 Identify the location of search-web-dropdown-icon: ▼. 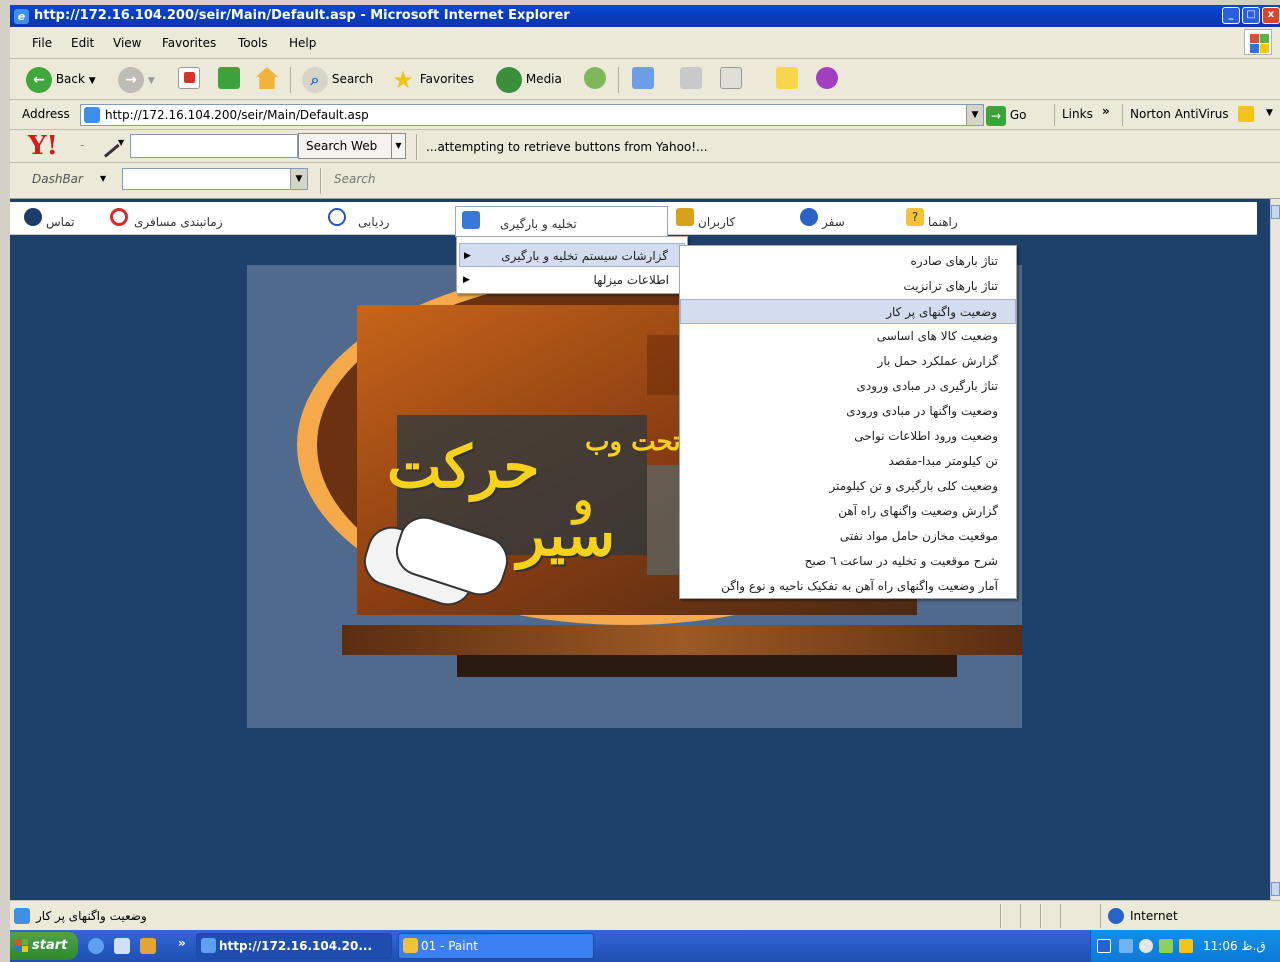
(398, 146).